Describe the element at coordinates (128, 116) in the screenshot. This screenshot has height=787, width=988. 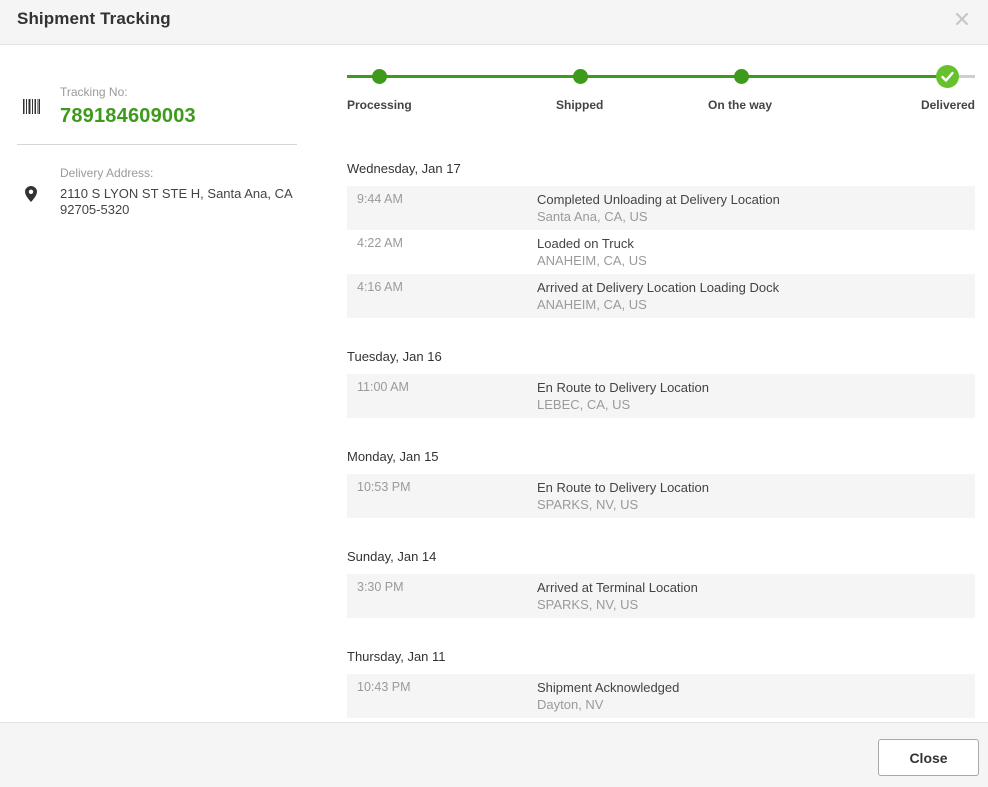
I see `tracking-number: 789184609003` at that location.